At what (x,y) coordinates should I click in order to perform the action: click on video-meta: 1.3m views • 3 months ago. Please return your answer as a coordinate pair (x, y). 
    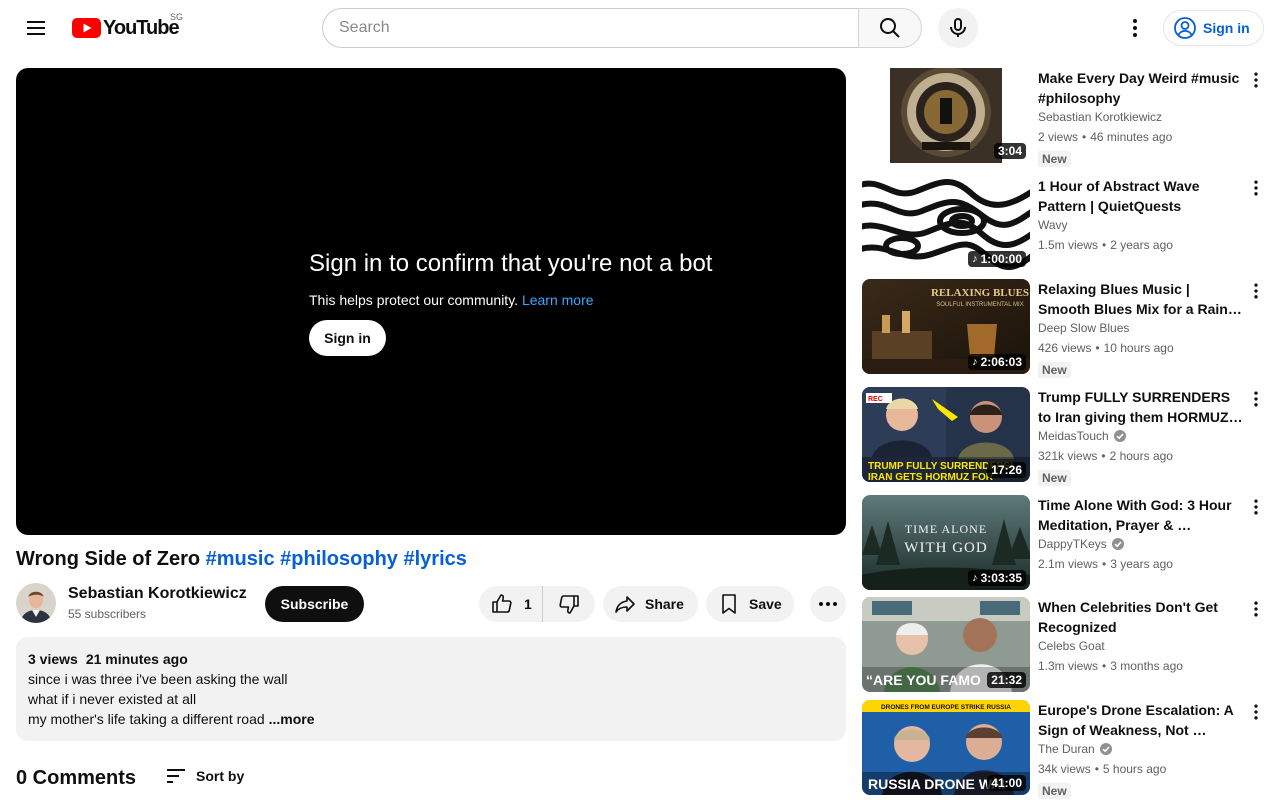
    Looking at the image, I should click on (1110, 666).